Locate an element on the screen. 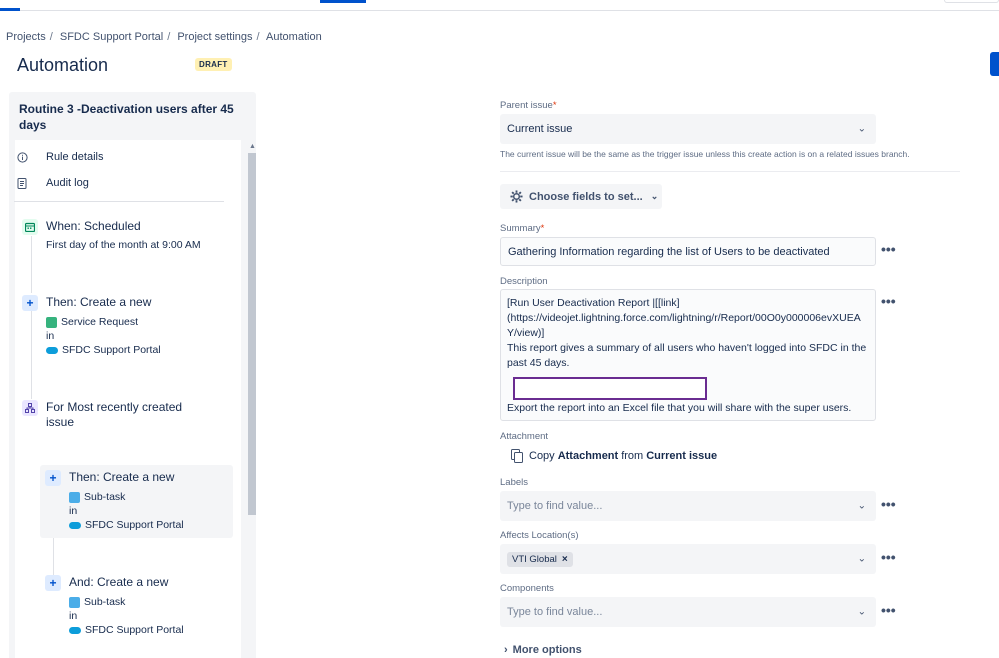 The image size is (999, 658). attachment-source: Current issue is located at coordinates (682, 456).